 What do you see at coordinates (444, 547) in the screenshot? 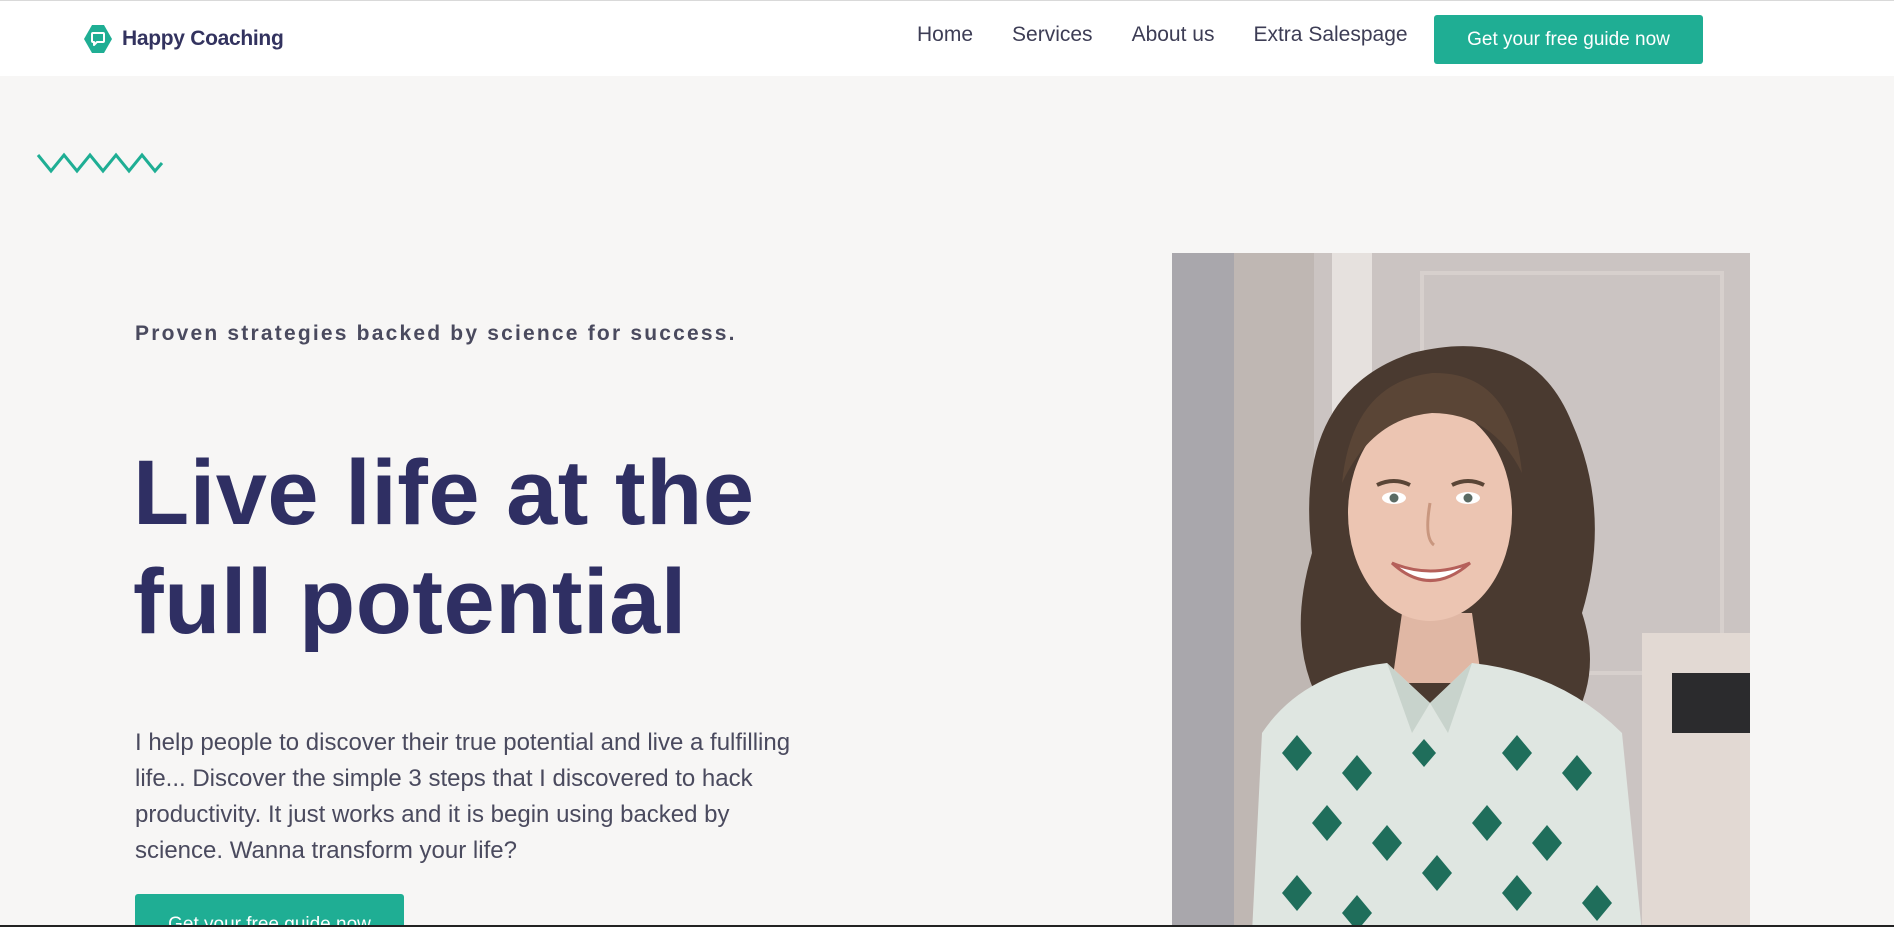
I see `hero-headline: Live life at the full potential` at bounding box center [444, 547].